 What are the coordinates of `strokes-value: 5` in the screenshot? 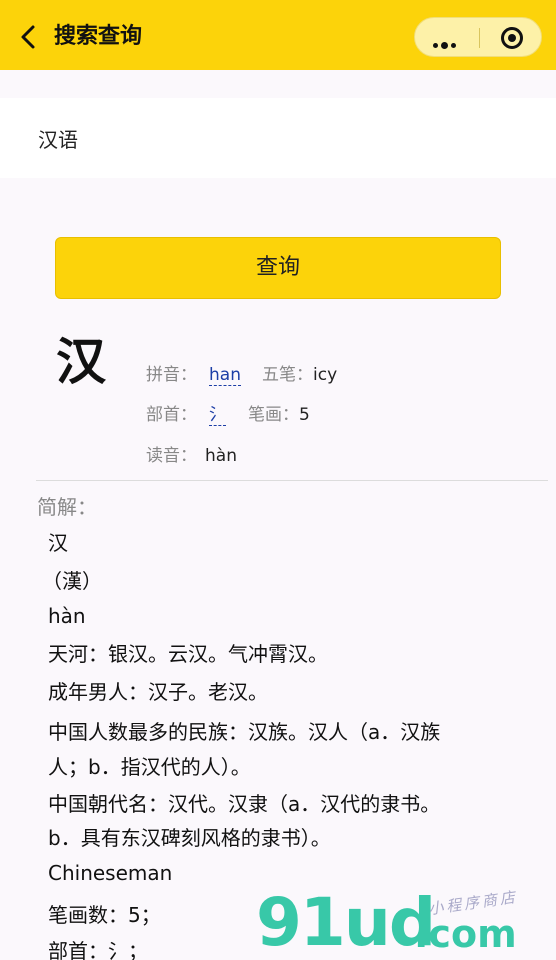 It's located at (304, 415).